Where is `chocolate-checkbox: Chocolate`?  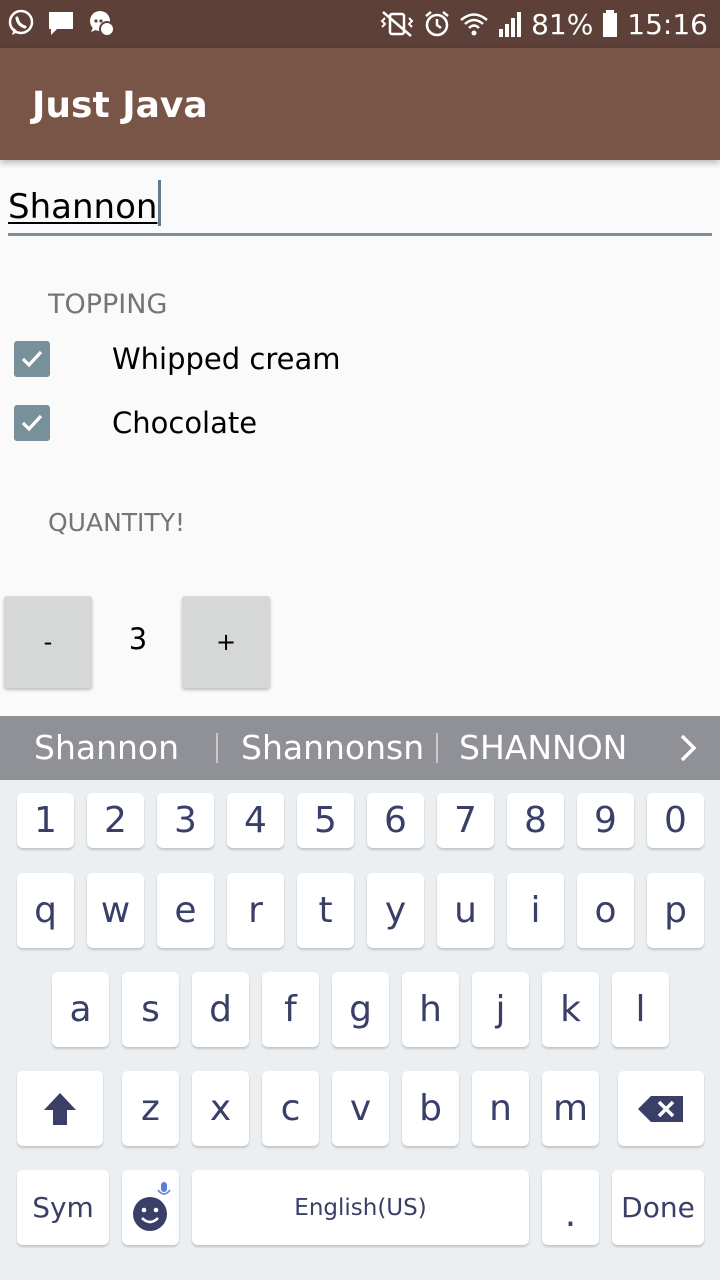
chocolate-checkbox: Chocolate is located at coordinates (224, 423).